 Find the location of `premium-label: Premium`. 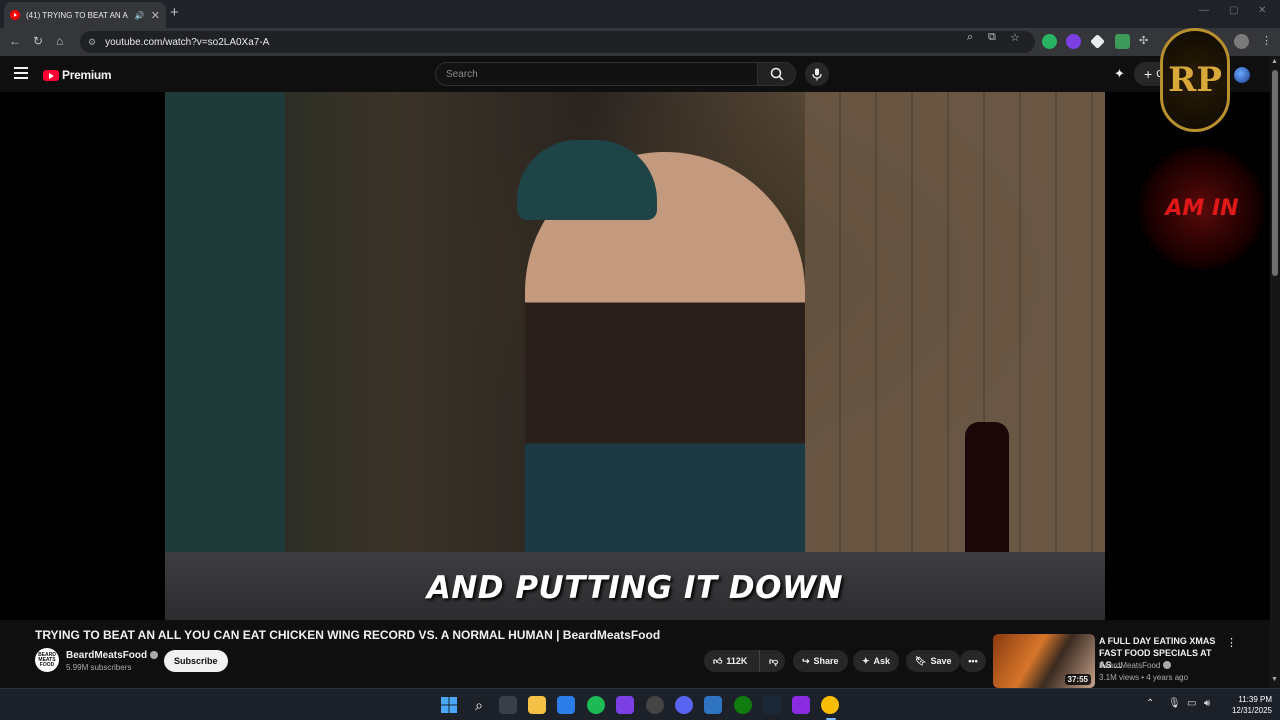

premium-label: Premium is located at coordinates (87, 75).